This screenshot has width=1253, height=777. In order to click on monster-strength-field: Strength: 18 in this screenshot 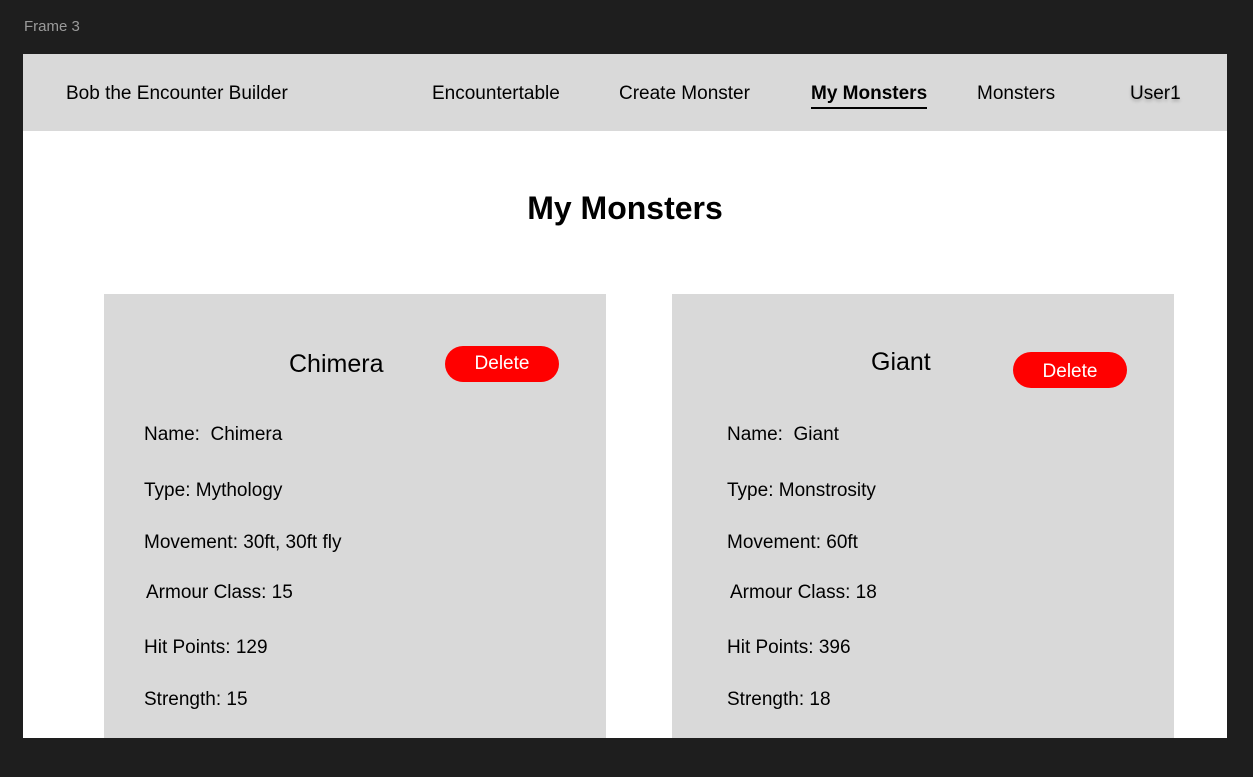, I will do `click(779, 699)`.